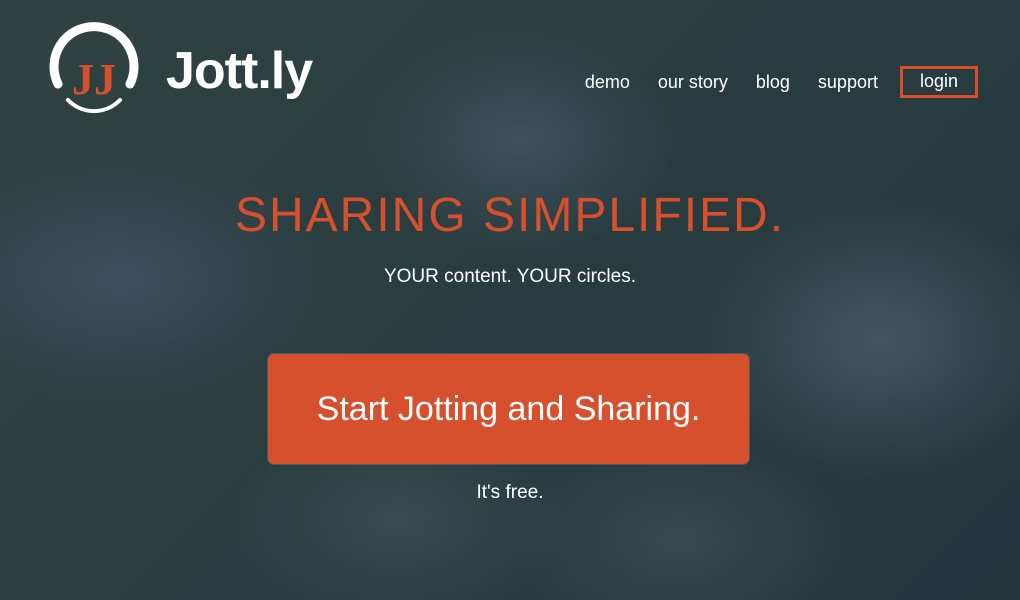 The height and width of the screenshot is (600, 1020). What do you see at coordinates (508, 409) in the screenshot?
I see `start-jotting-button: Start Jotting and Sharing.` at bounding box center [508, 409].